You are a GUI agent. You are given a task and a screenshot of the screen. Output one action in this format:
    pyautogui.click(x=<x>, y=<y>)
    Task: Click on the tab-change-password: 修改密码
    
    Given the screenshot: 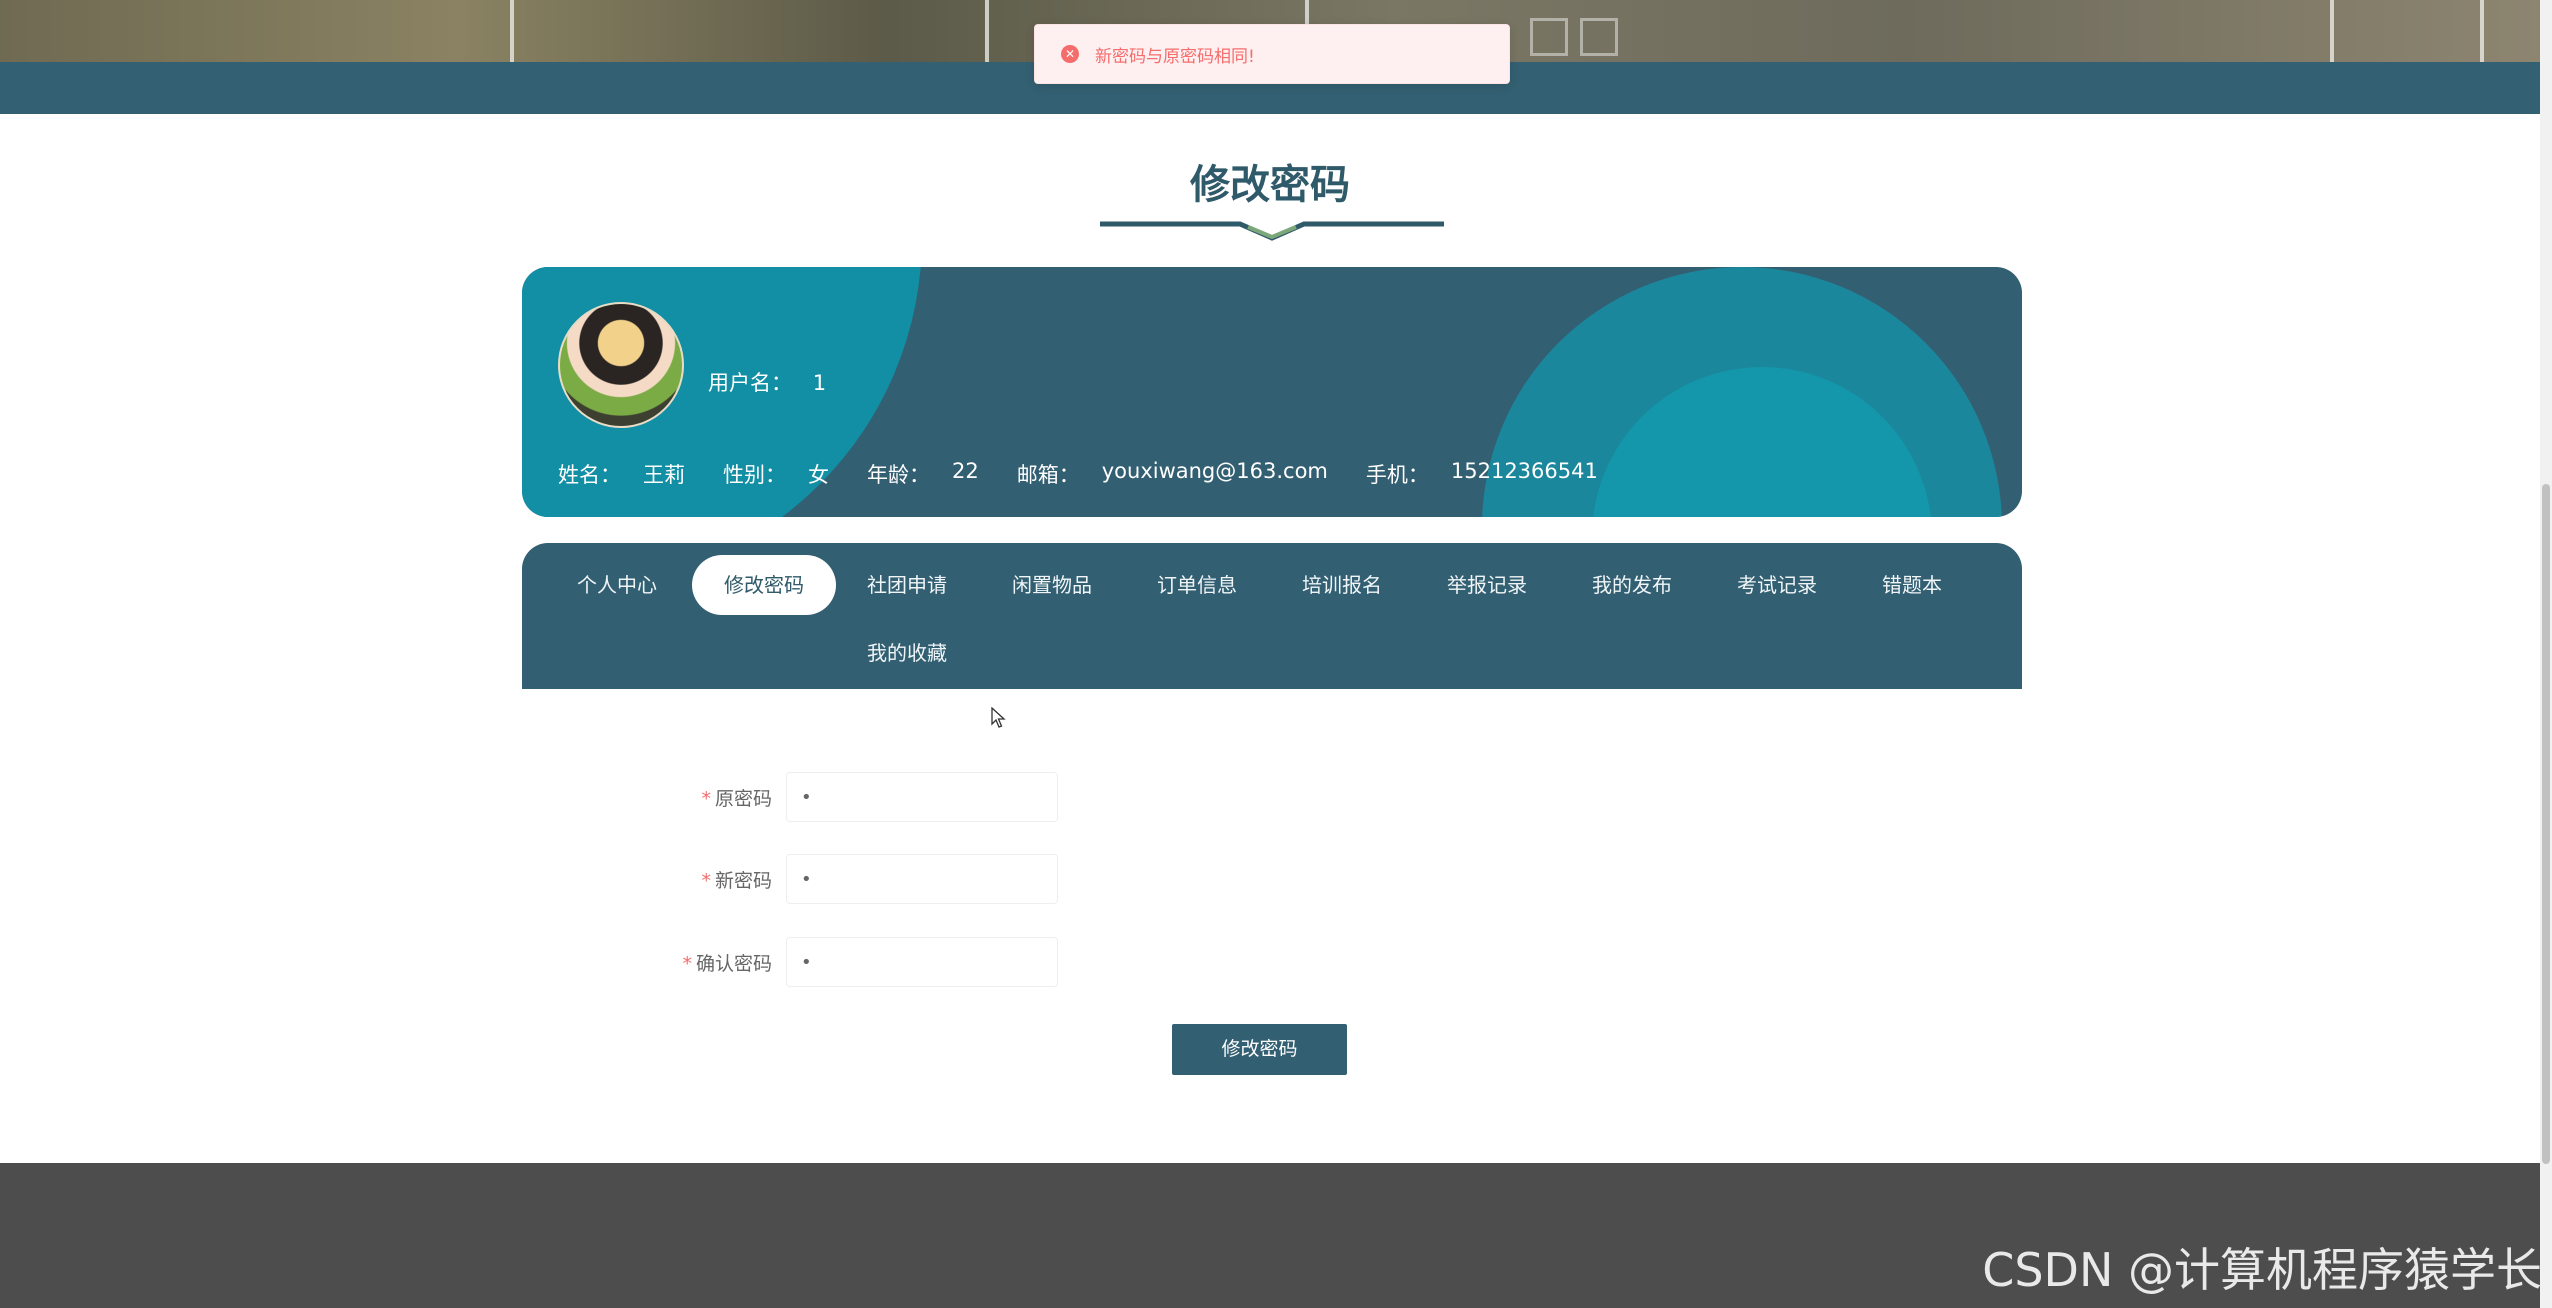 What is the action you would take?
    pyautogui.click(x=764, y=585)
    